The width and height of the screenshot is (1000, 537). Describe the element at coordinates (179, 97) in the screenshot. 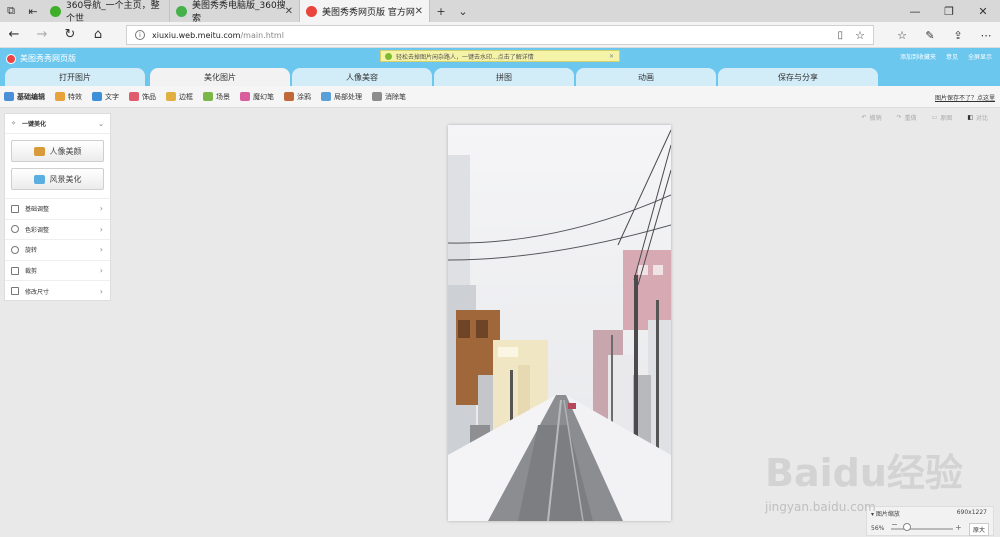

I see `tool-frame: 边框` at that location.